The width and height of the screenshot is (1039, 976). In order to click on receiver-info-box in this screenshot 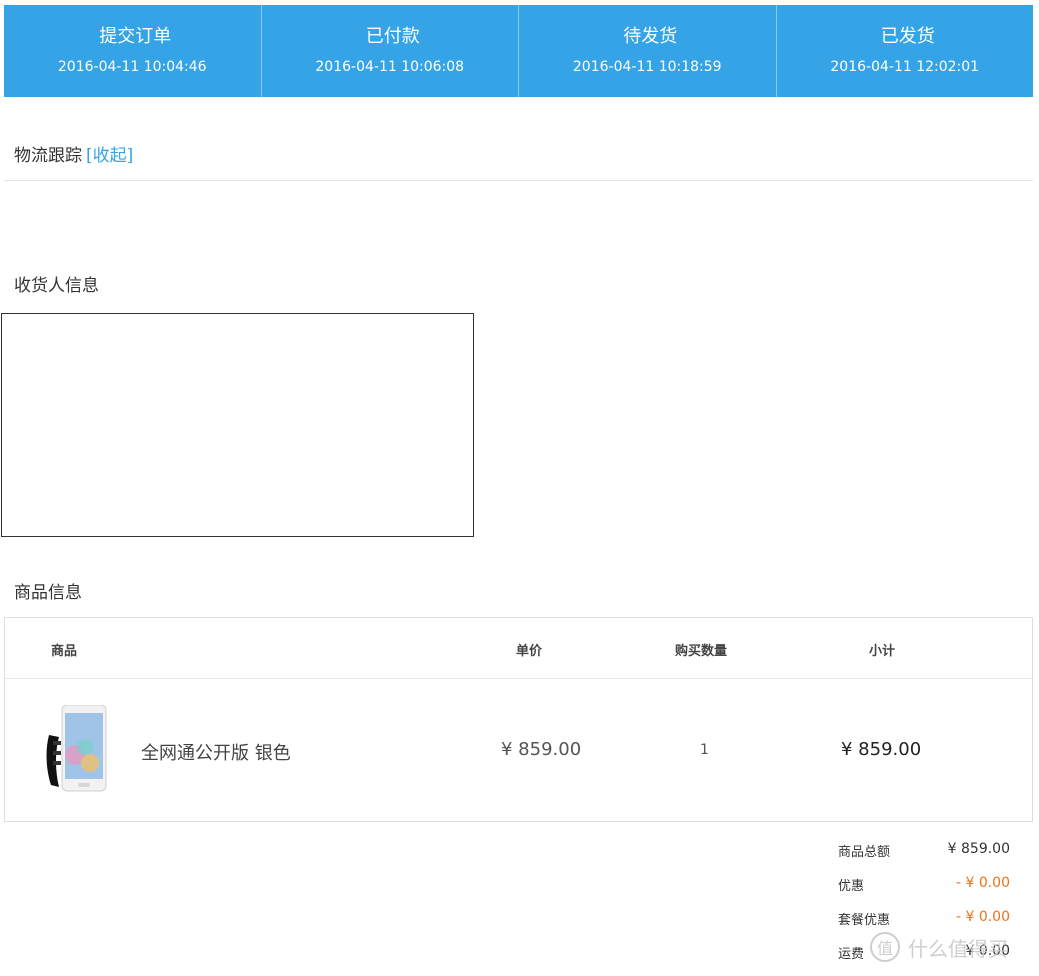, I will do `click(237, 425)`.